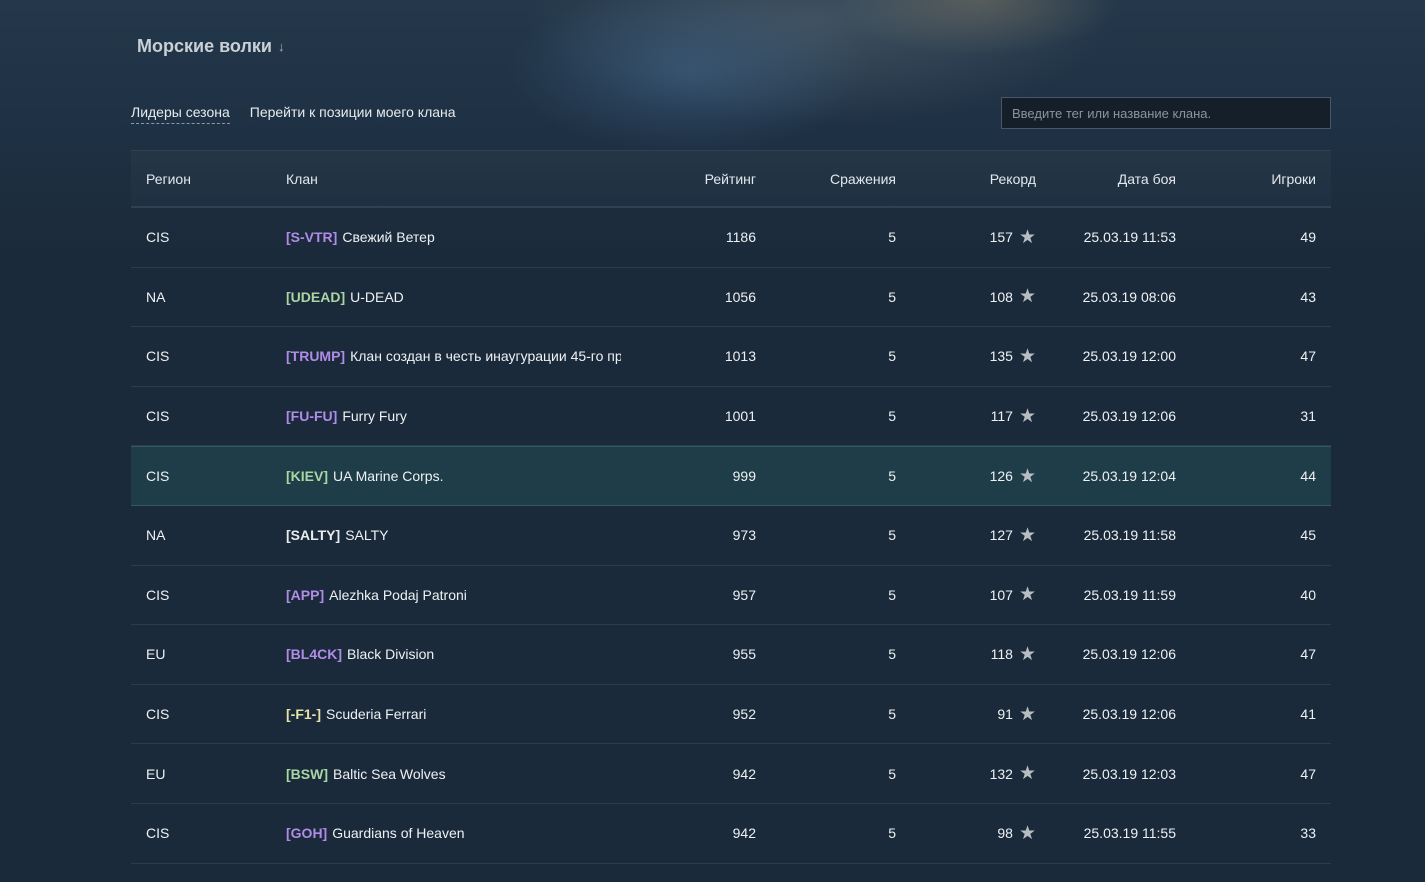 The image size is (1425, 882). What do you see at coordinates (688, 179) in the screenshot?
I see `header-rating: Рейтинг` at bounding box center [688, 179].